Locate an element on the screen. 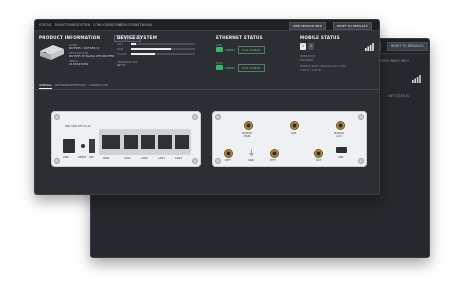 This screenshot has width=474, height=289. tab-interfaces: INTERFACES is located at coordinates (77, 85).